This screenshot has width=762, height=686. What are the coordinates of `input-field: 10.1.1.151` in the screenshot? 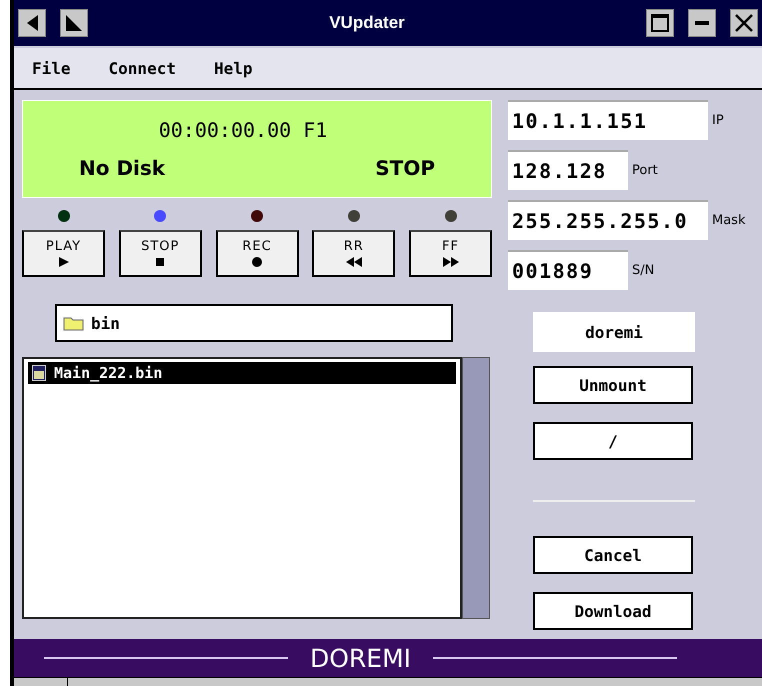 It's located at (608, 120).